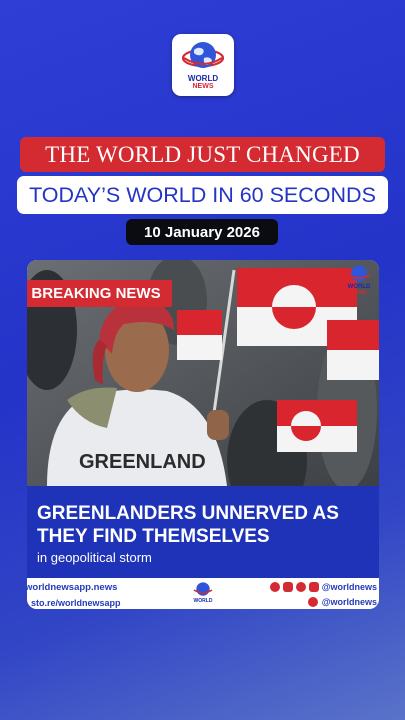 This screenshot has height=720, width=405. Describe the element at coordinates (203, 601) in the screenshot. I see `footer-logo-text: WORLD` at that location.